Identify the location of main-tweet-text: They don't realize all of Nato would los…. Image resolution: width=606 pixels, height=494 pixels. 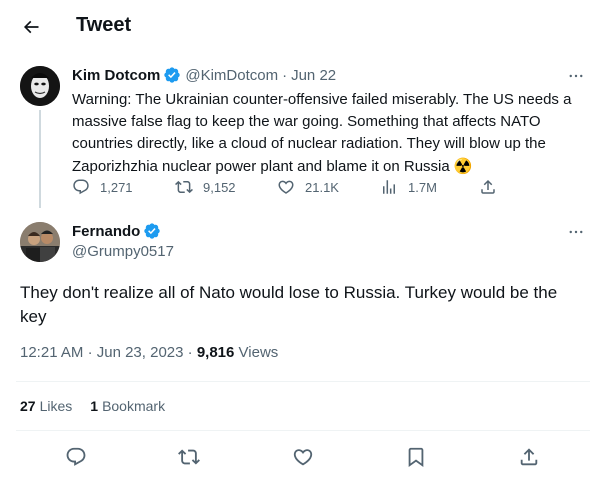
(289, 304).